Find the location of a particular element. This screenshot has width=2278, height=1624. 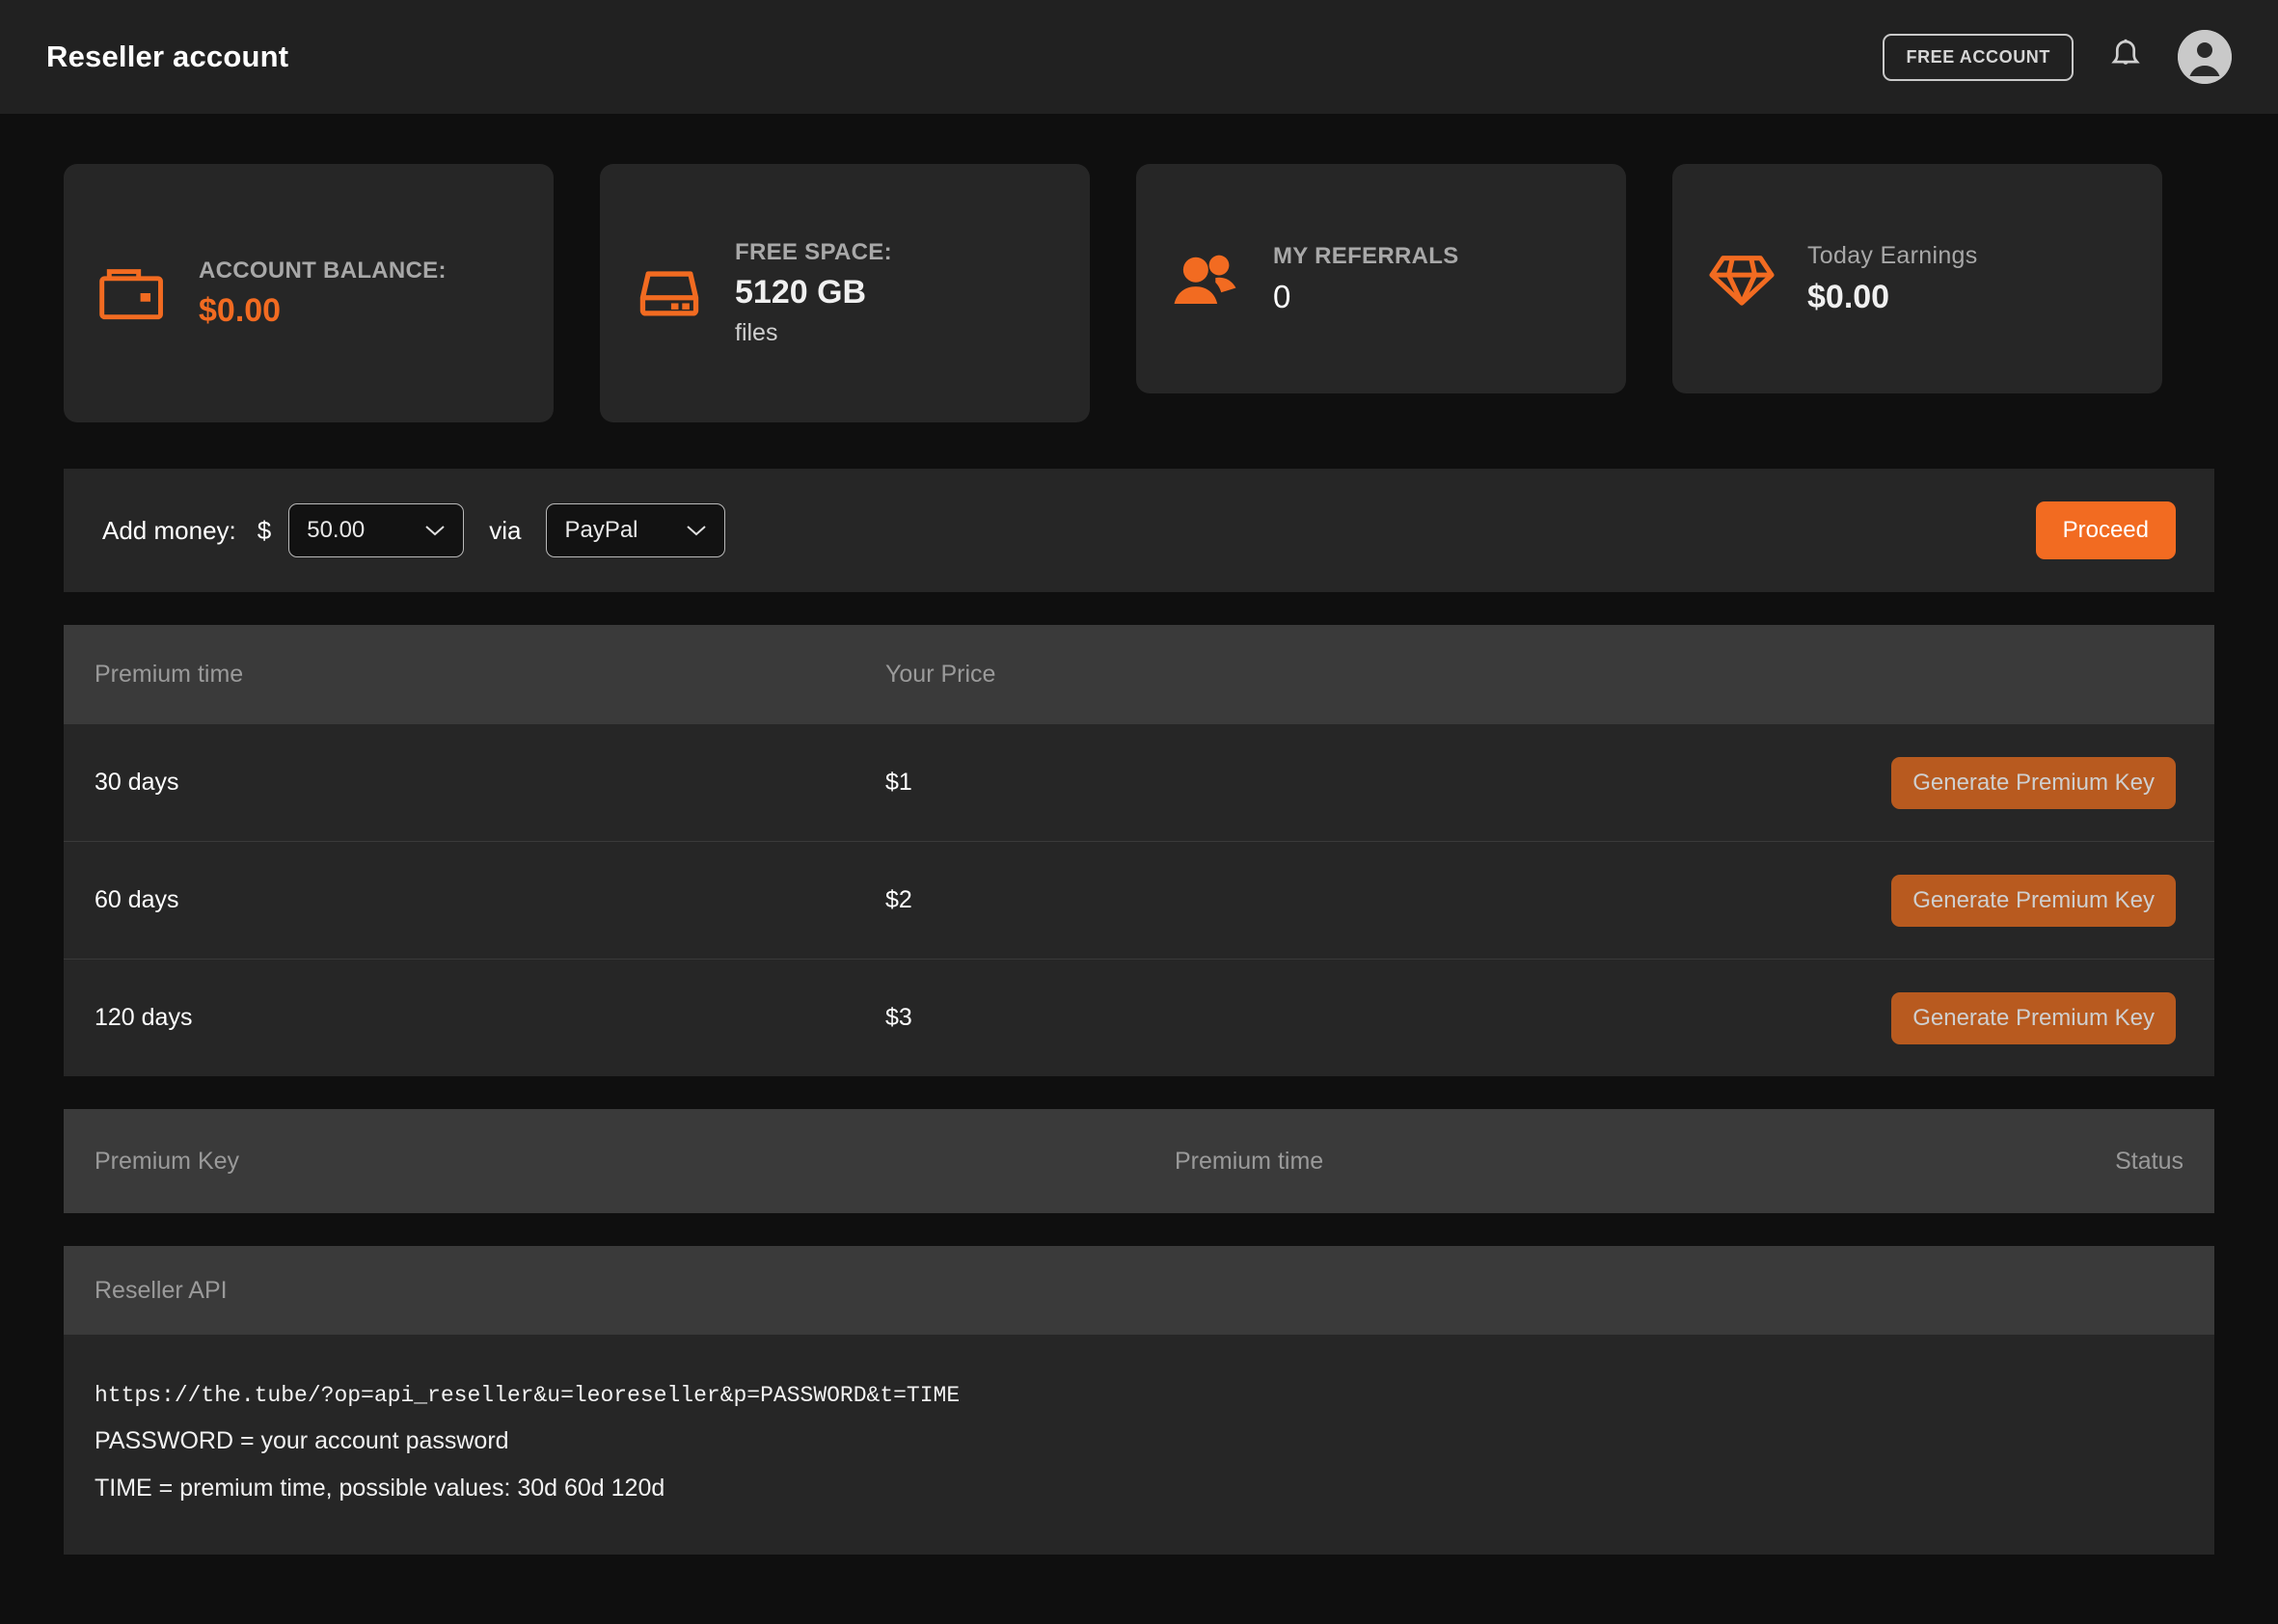

free-account-badge: FREE ACCOUNT is located at coordinates (1978, 57).